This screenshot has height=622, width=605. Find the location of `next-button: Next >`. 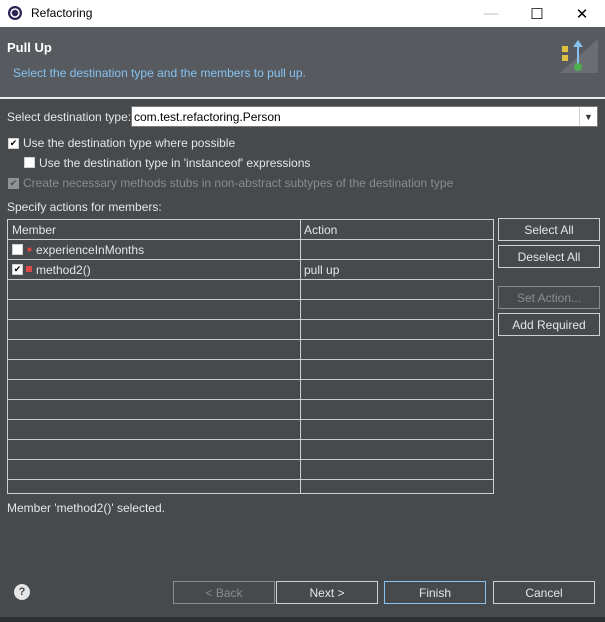

next-button: Next > is located at coordinates (327, 592).